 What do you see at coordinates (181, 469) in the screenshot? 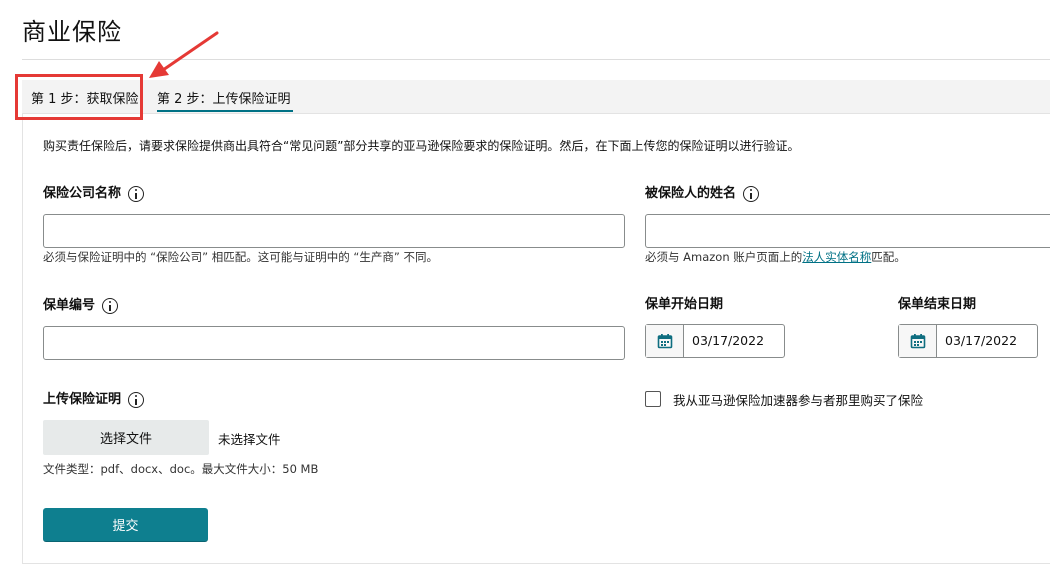
I see `file-types-hint: 文件类型：pdf、docx、doc。最大文件大小：50 MB` at bounding box center [181, 469].